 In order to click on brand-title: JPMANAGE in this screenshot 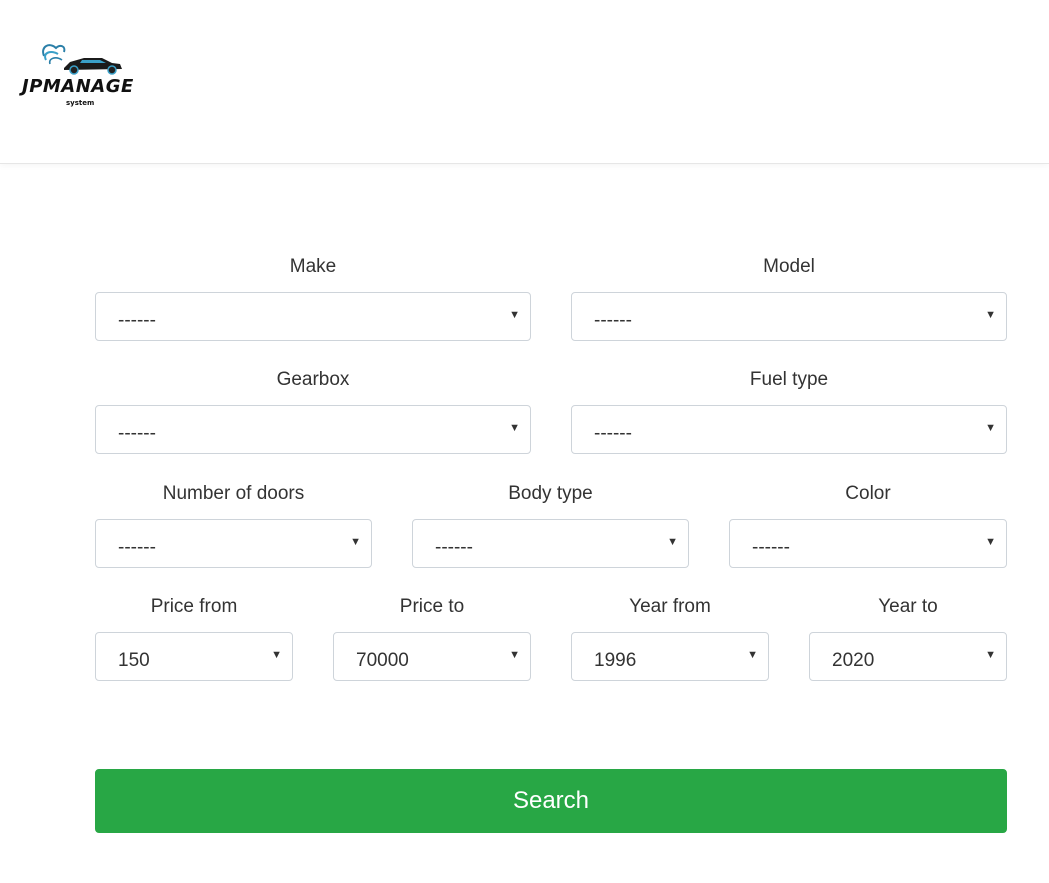, I will do `click(78, 86)`.